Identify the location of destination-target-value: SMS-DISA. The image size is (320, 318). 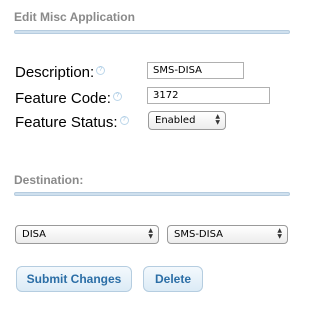
(198, 234).